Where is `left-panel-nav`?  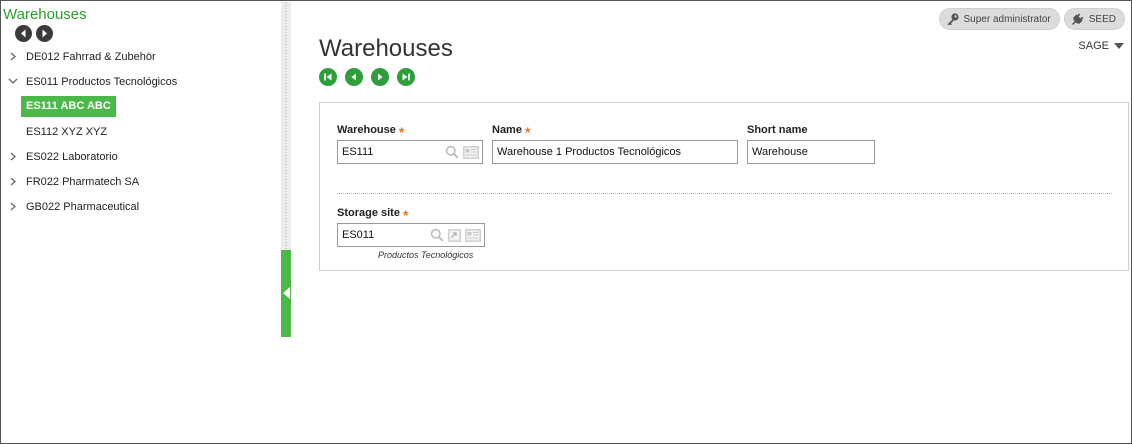 left-panel-nav is located at coordinates (34, 33).